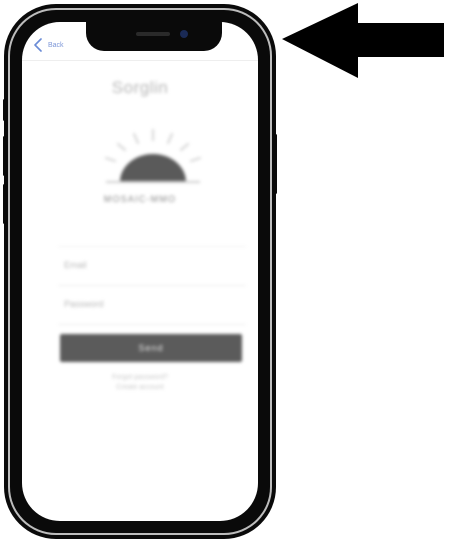 Image resolution: width=459 pixels, height=544 pixels. I want to click on home-indicator, so click(153, 511).